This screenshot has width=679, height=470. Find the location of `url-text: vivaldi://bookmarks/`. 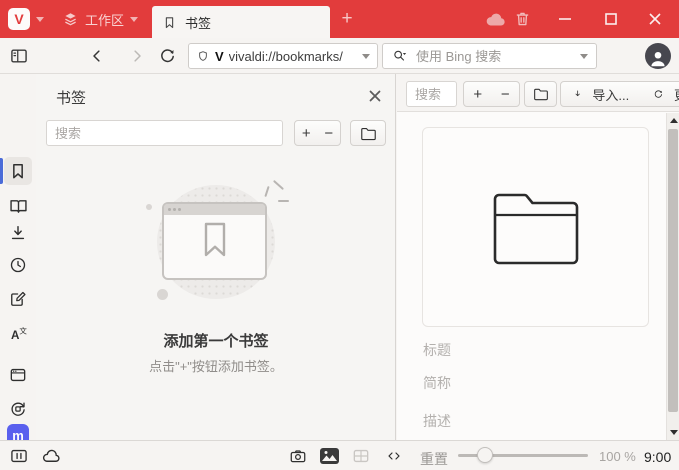

url-text: vivaldi://bookmarks/ is located at coordinates (285, 56).